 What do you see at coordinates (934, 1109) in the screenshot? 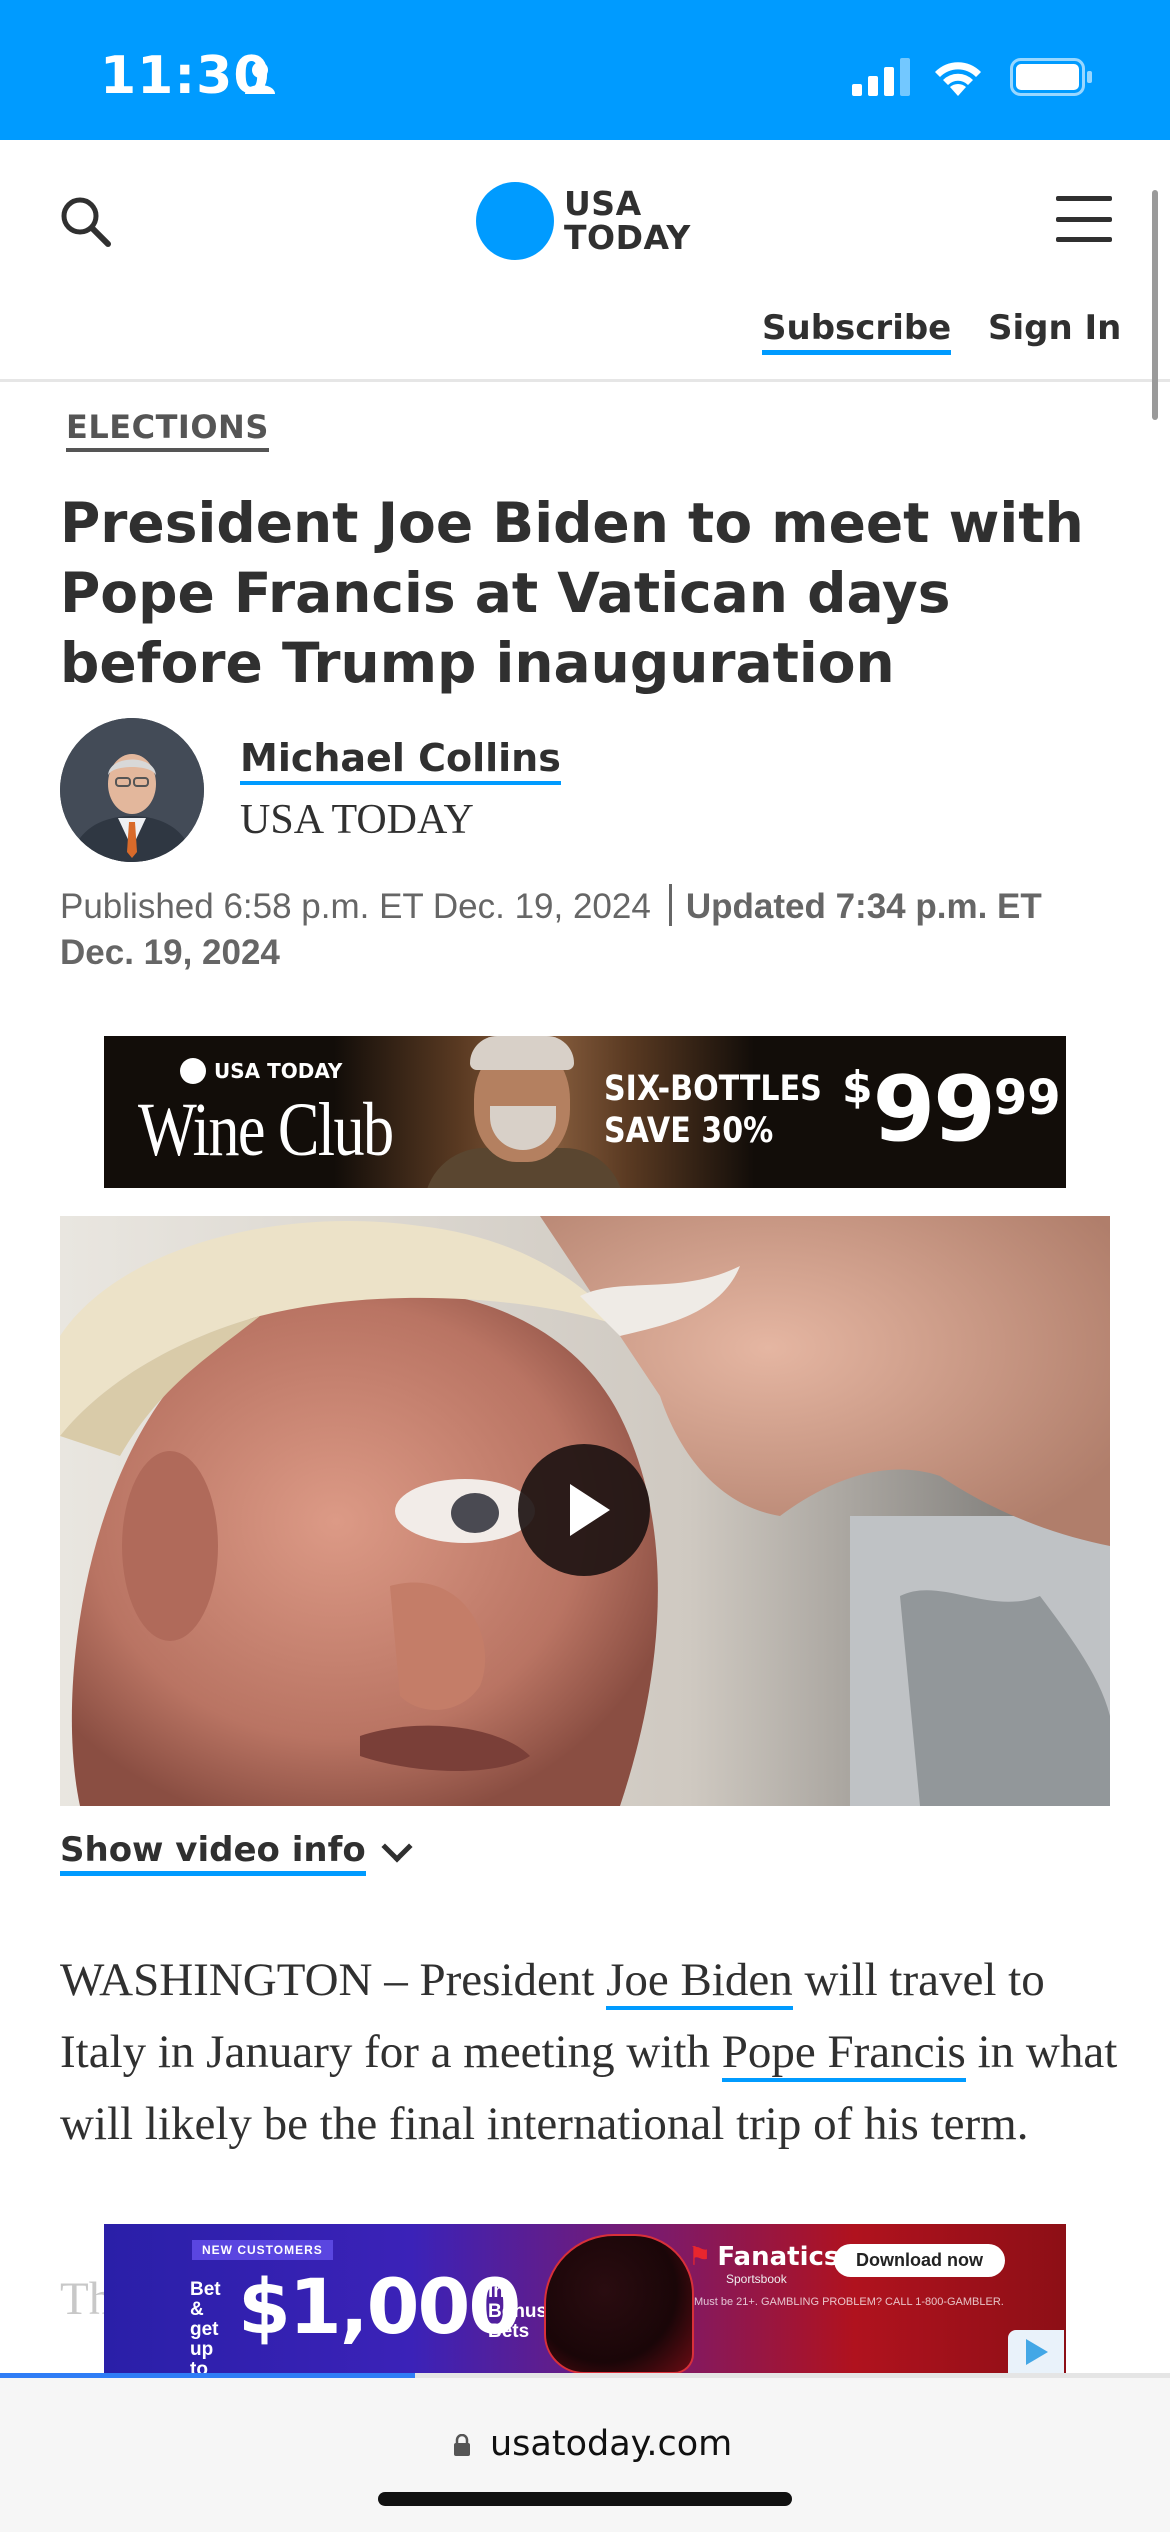
I see `wine-ad-price-whole: 99` at bounding box center [934, 1109].